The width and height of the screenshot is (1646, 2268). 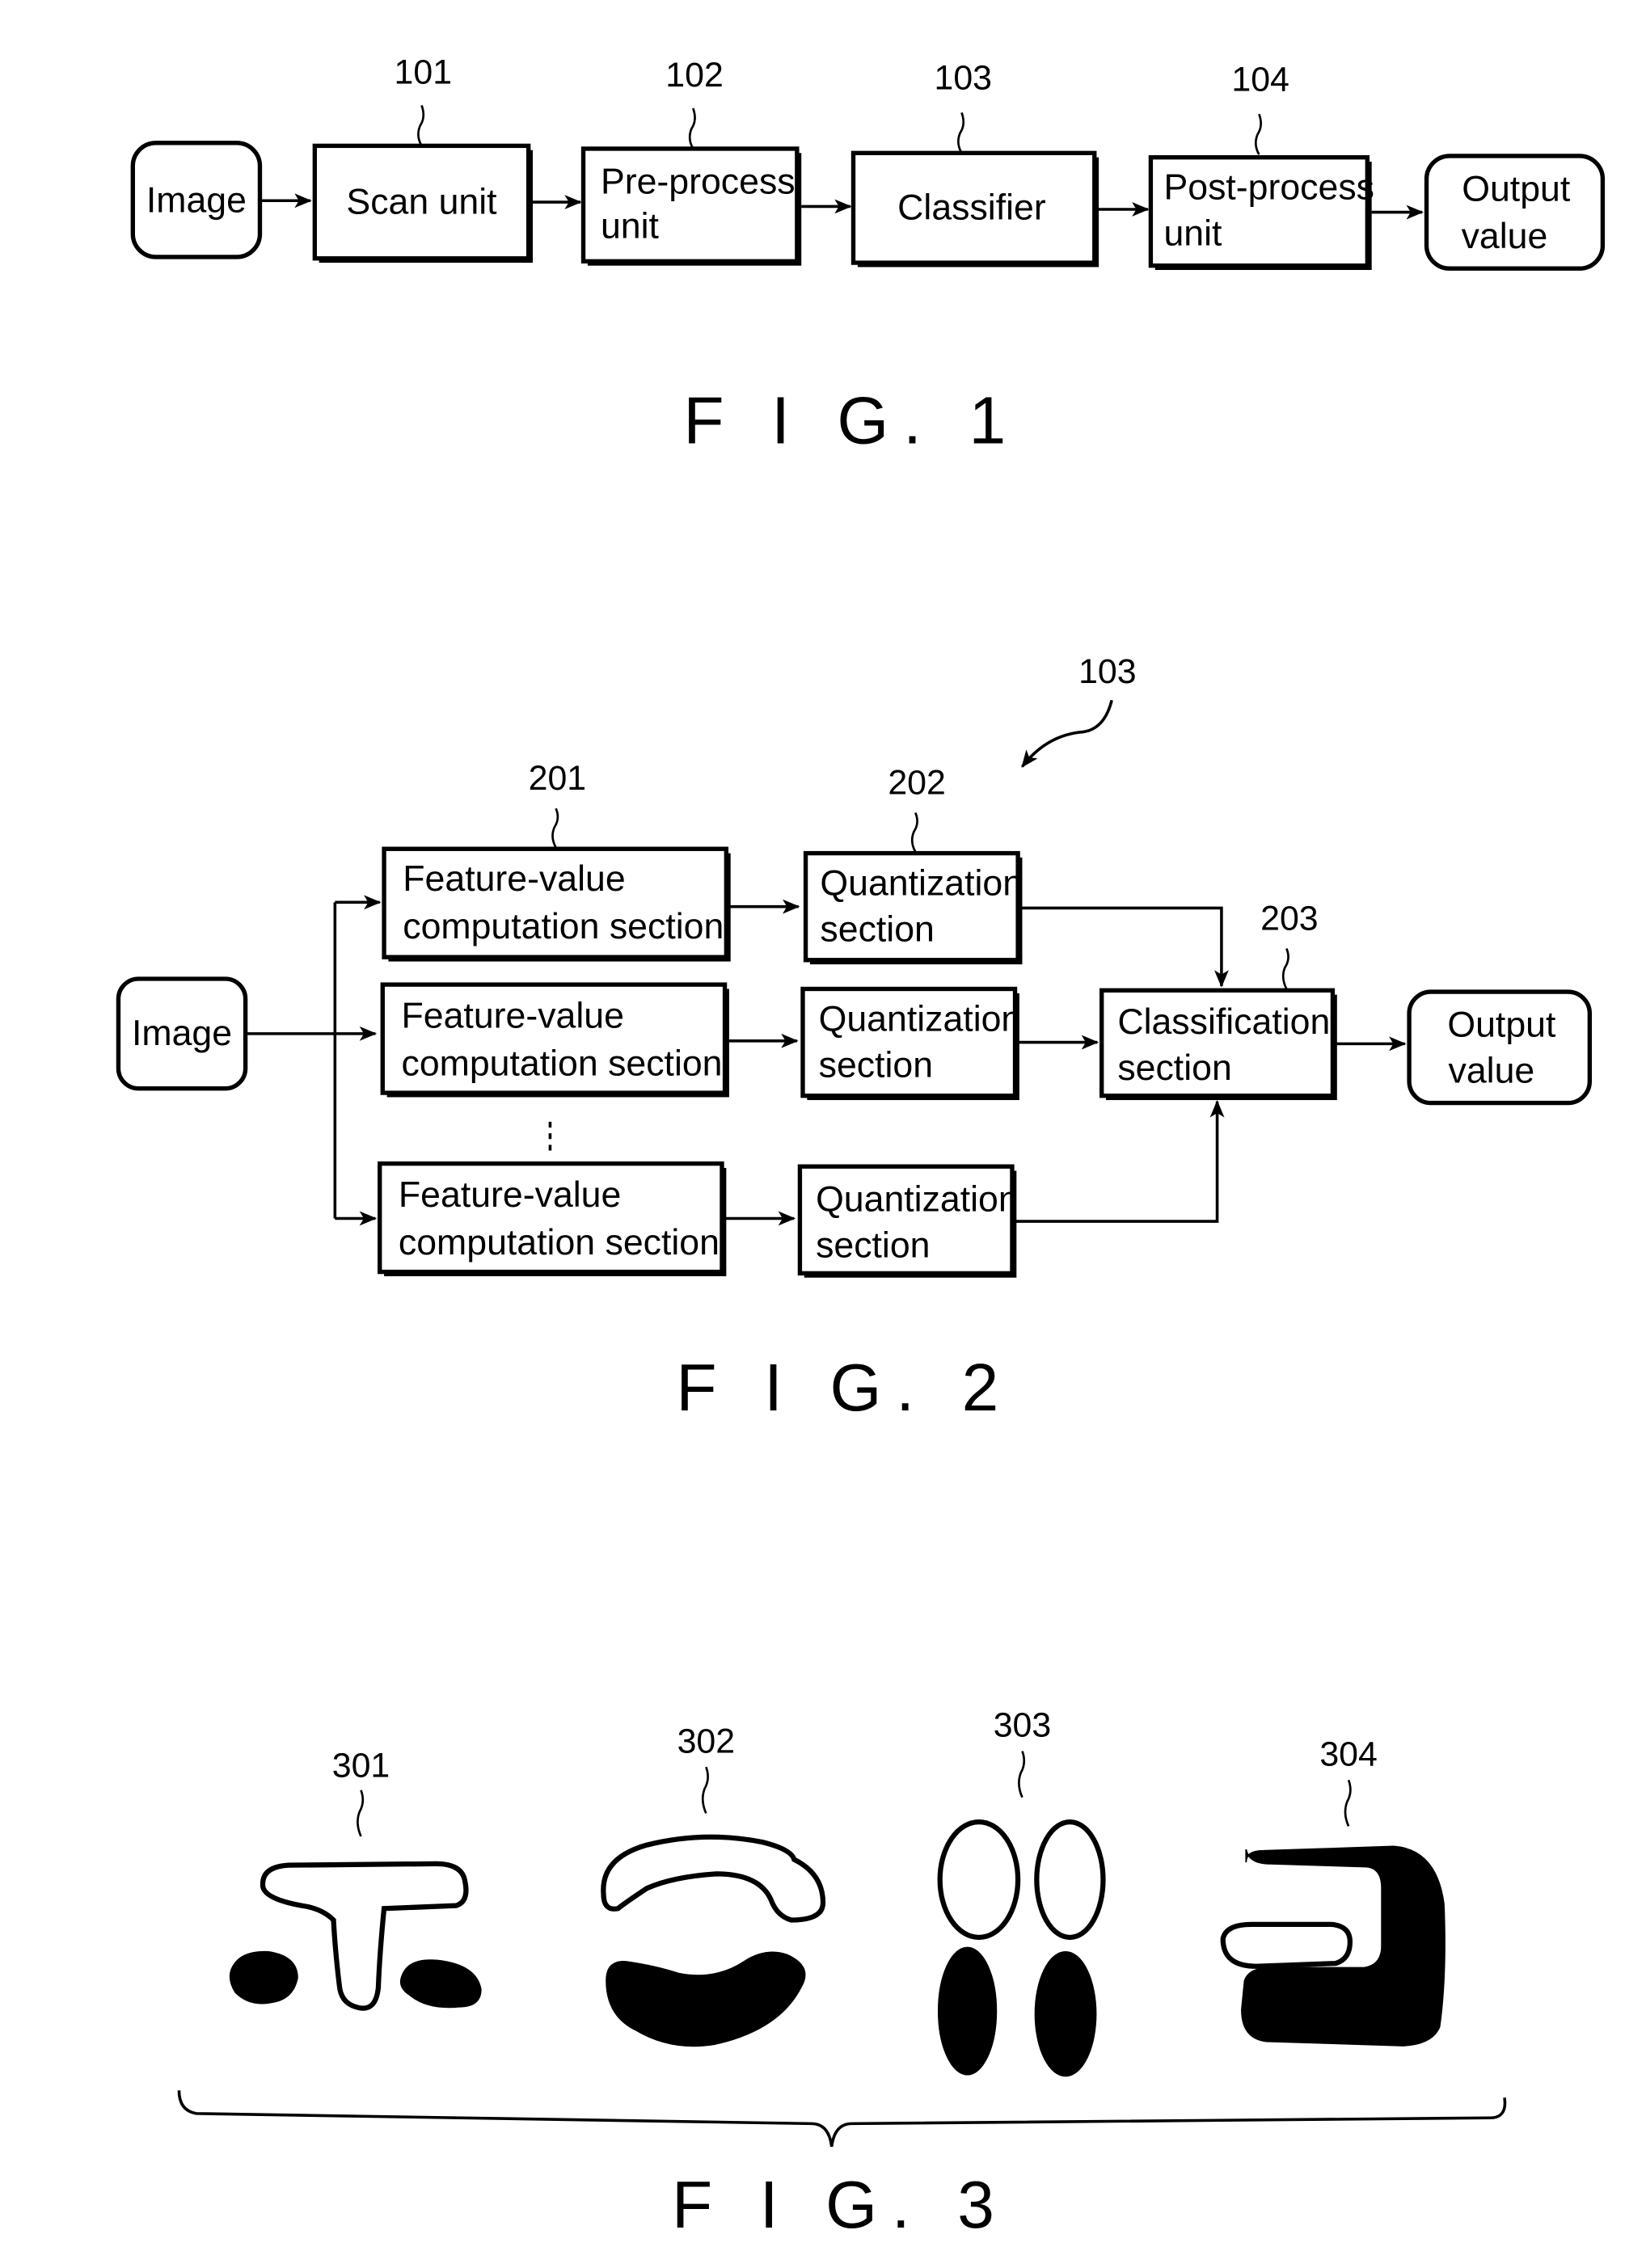 I want to click on fig1-scan-unit-label: Scan unit, so click(x=421, y=201).